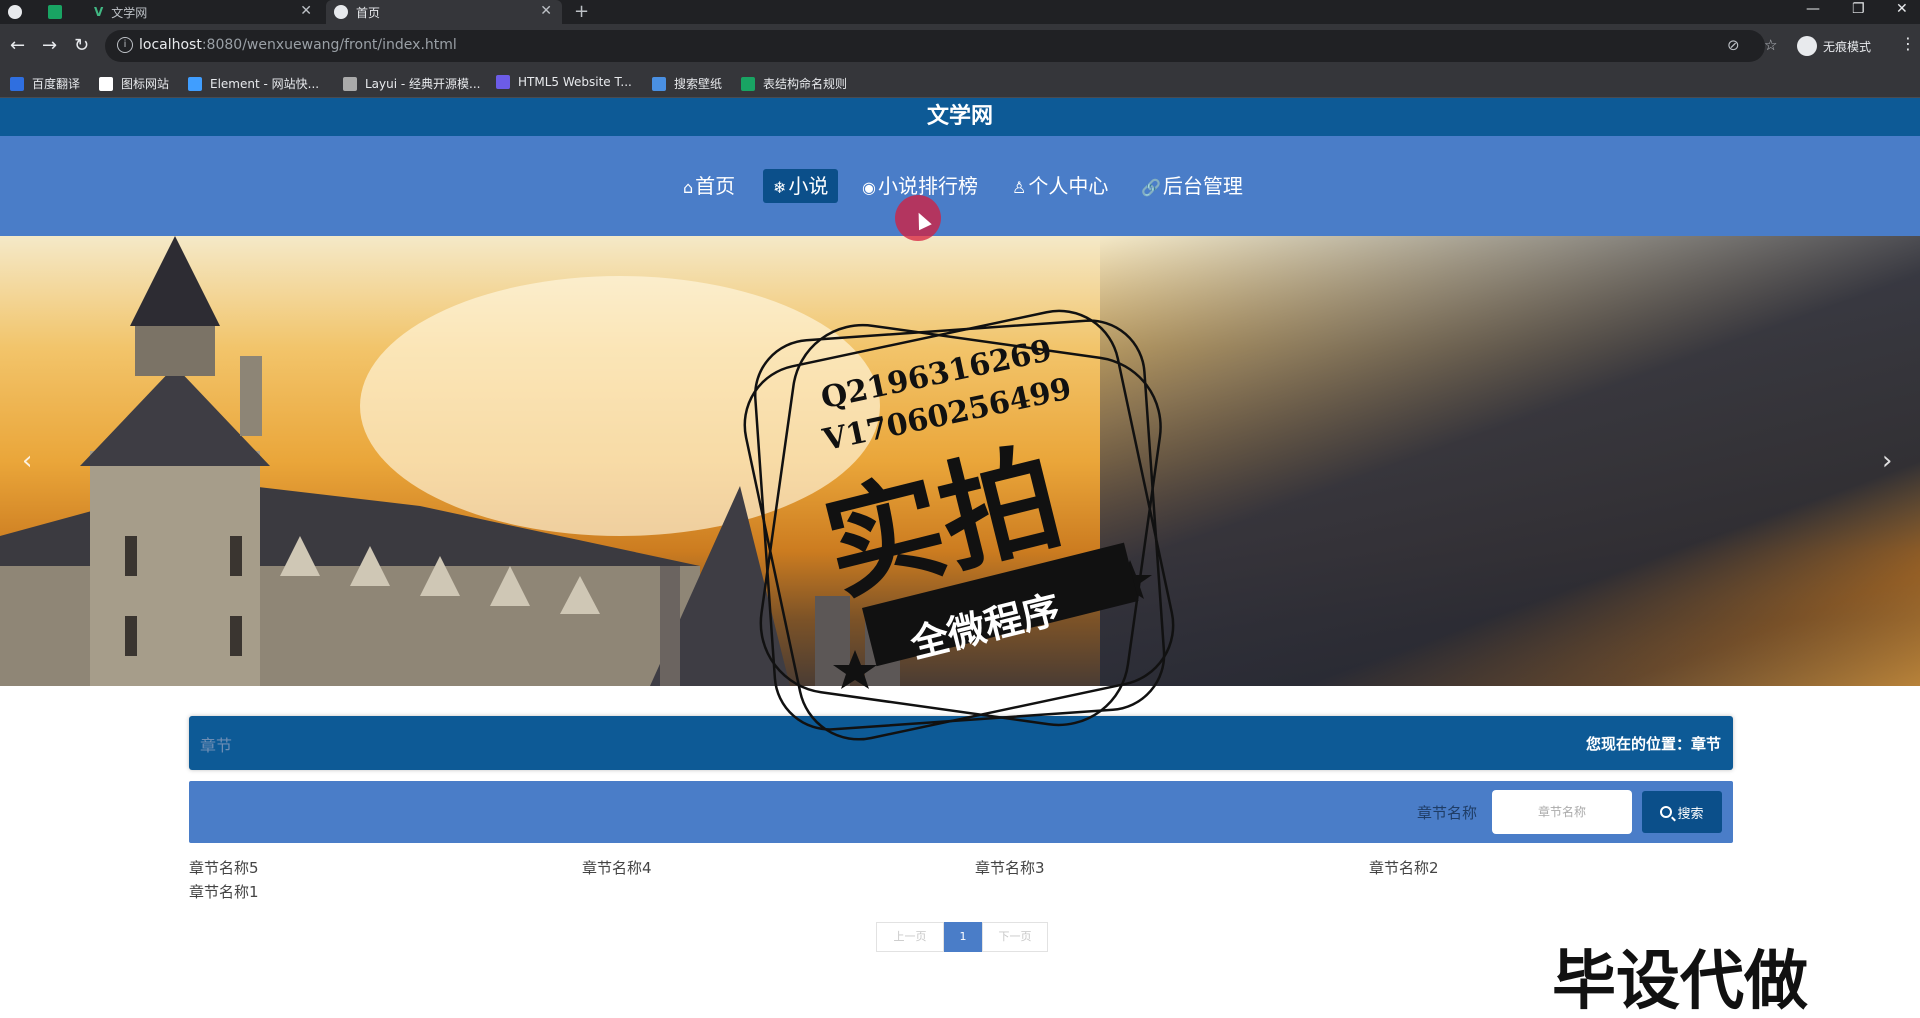 The image size is (1920, 1018). What do you see at coordinates (99, 12) in the screenshot?
I see `vue-icon: V` at bounding box center [99, 12].